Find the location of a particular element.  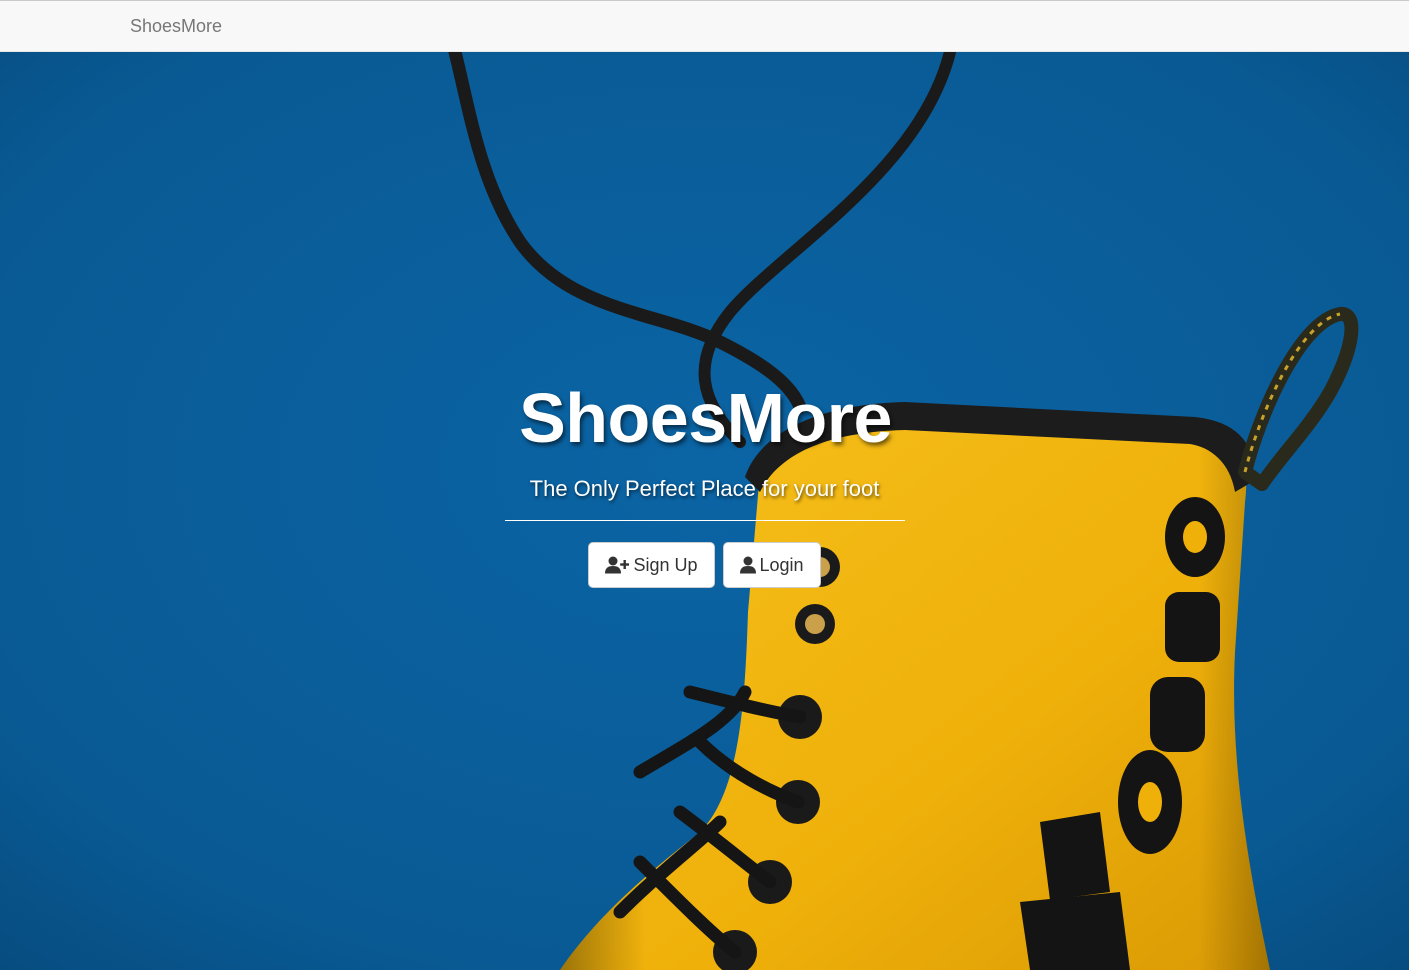

signup-button: Sign Up is located at coordinates (651, 565).